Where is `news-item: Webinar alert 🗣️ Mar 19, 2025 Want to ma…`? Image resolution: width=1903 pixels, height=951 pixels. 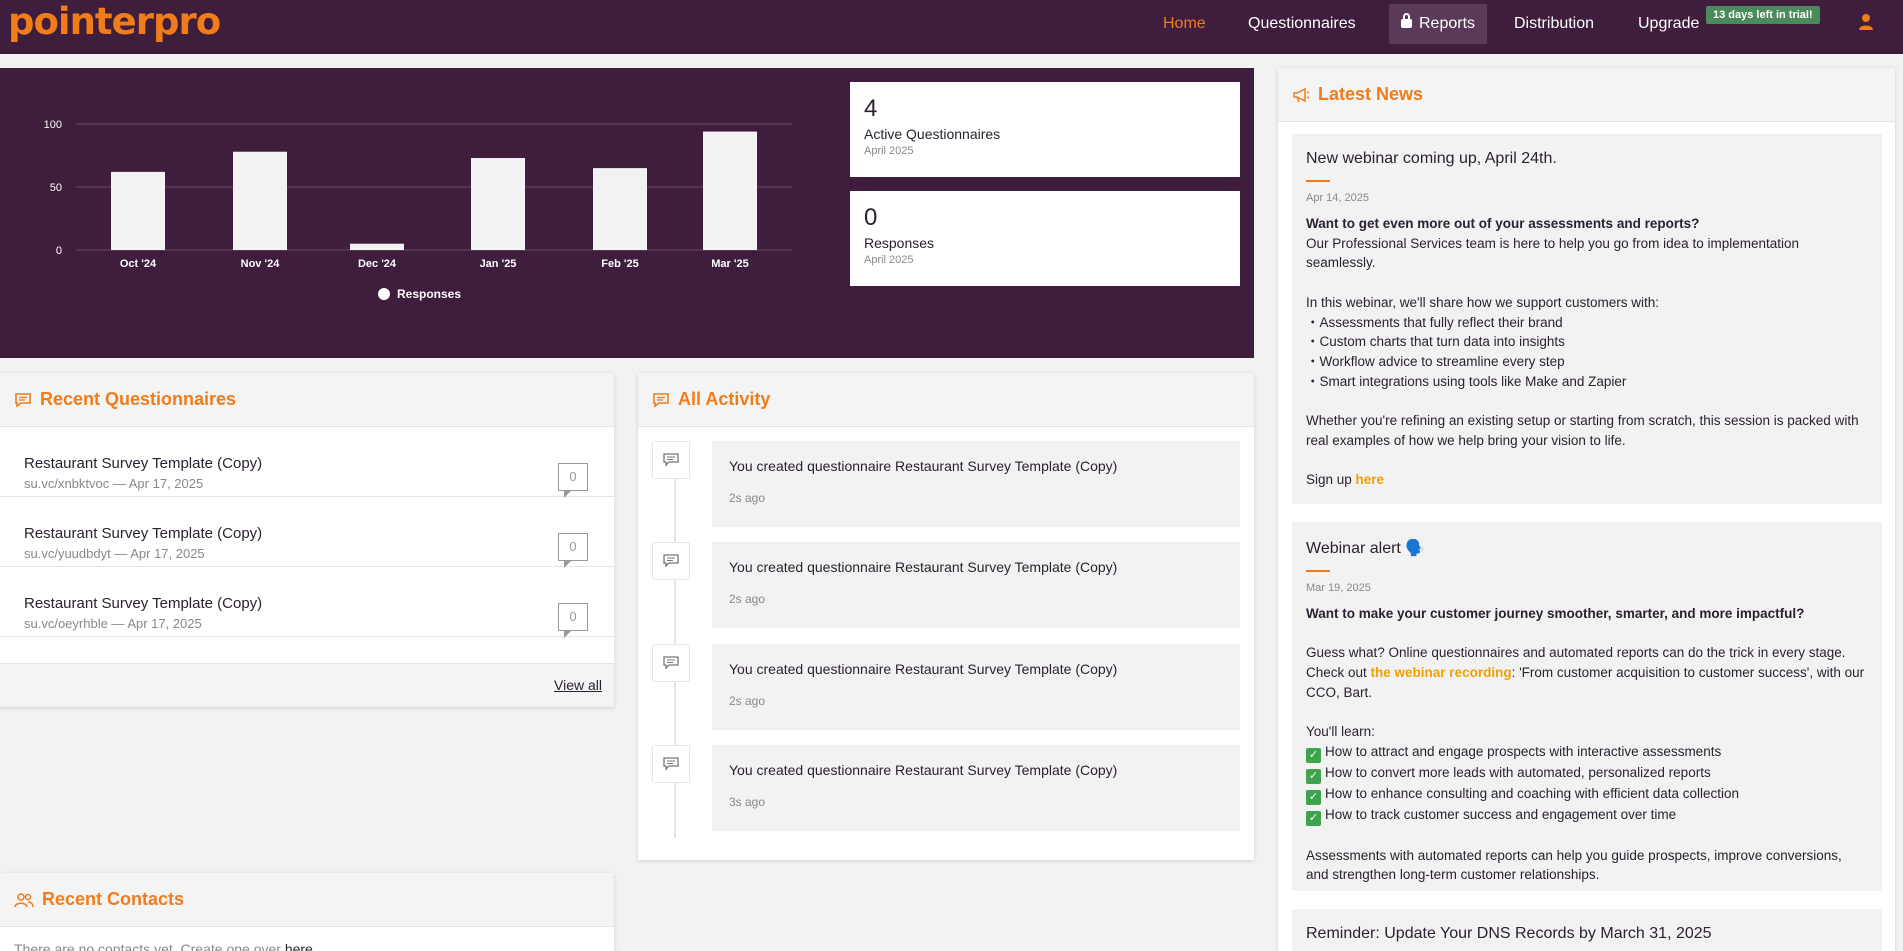
news-item: Webinar alert 🗣️ Mar 19, 2025 Want to ma… is located at coordinates (1587, 706).